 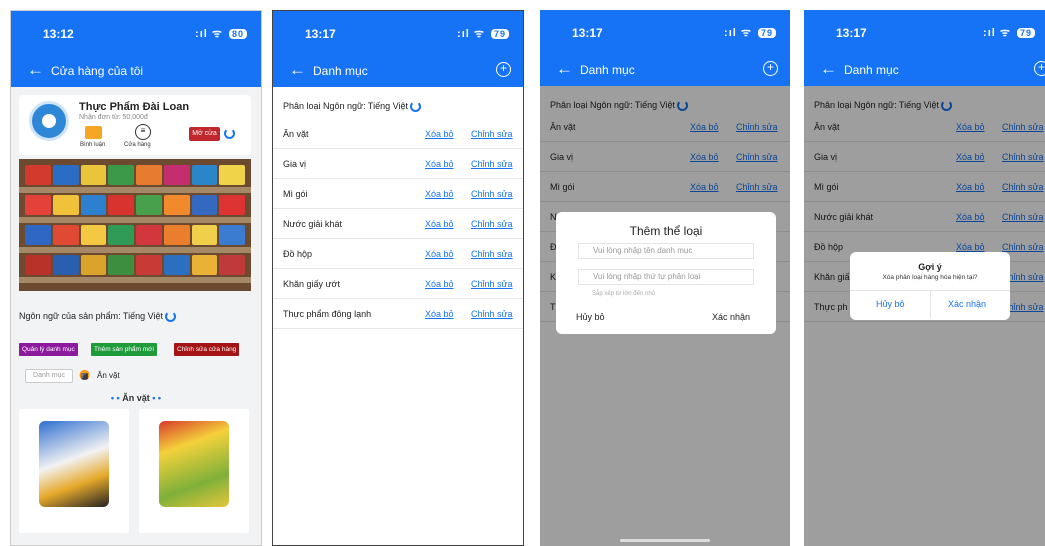 I want to click on dialog-title: Gợi ý, so click(x=930, y=267).